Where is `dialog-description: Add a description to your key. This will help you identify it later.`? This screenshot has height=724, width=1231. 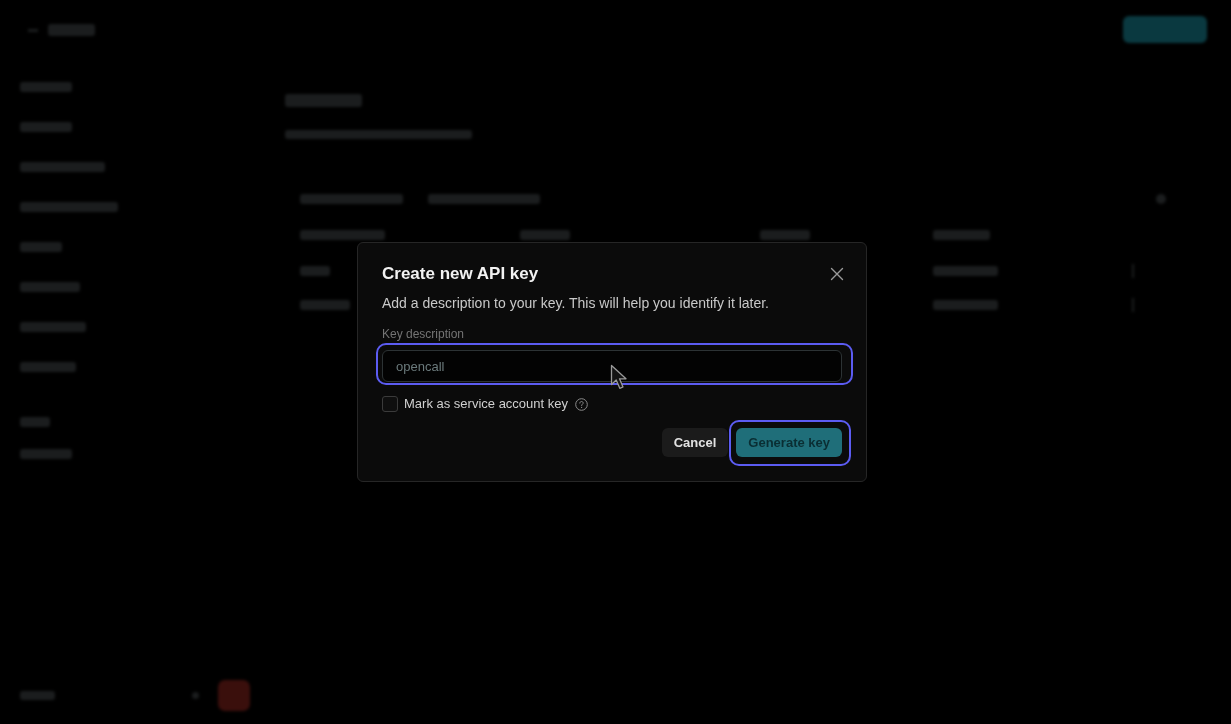
dialog-description: Add a description to your key. This will help you identify it later. is located at coordinates (576, 303).